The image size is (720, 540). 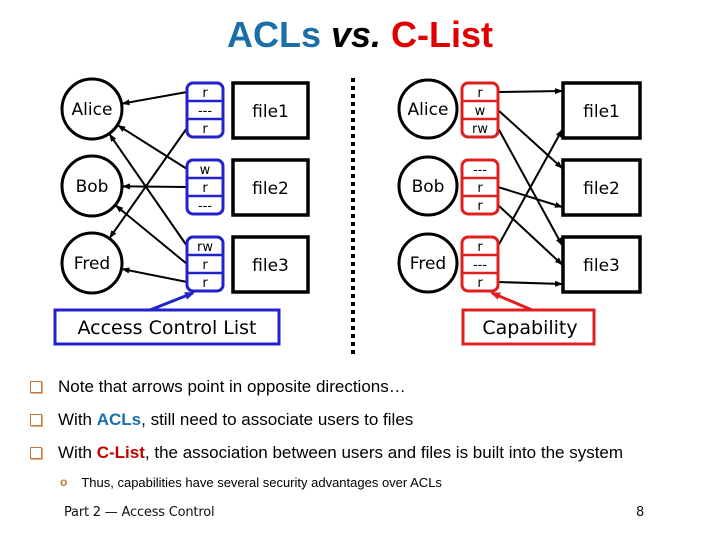 I want to click on footer-section-title: Part 2 — Access Control, so click(x=139, y=512).